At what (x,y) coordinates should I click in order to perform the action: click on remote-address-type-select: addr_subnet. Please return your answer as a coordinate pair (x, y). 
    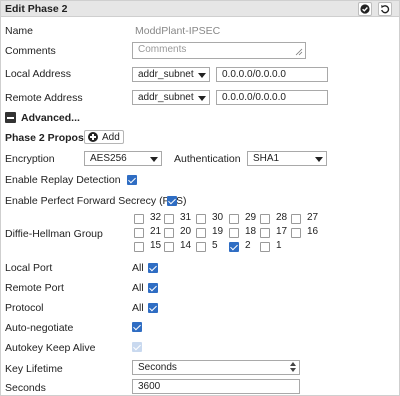
    Looking at the image, I should click on (171, 97).